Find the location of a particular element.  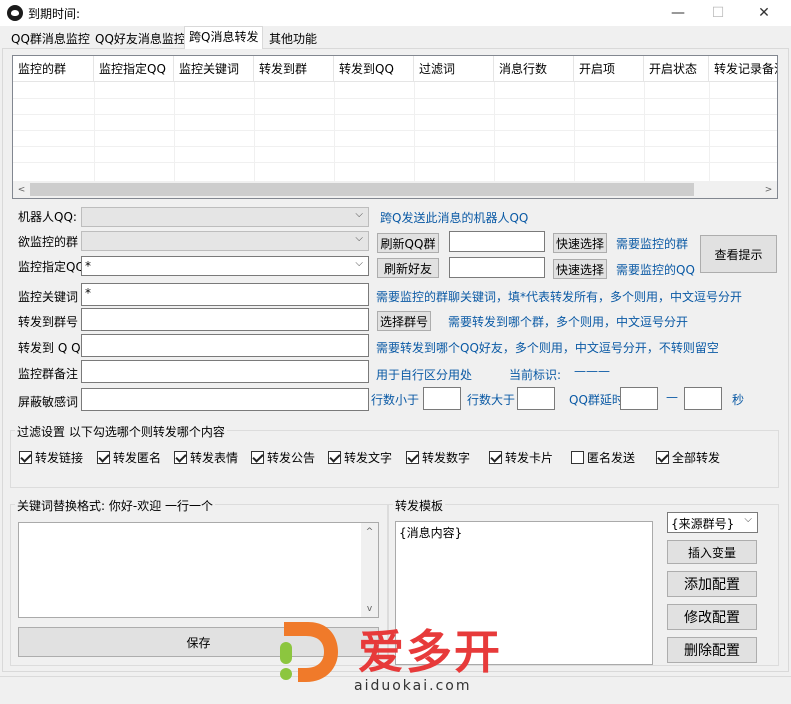

checkbox-forward-emoji: 转发表情 is located at coordinates (206, 457).